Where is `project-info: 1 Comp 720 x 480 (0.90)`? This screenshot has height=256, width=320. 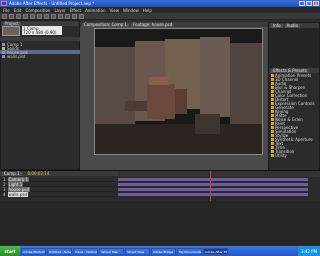
project-info: 1 Comp 720 x 480 (0.90) is located at coordinates (42, 30).